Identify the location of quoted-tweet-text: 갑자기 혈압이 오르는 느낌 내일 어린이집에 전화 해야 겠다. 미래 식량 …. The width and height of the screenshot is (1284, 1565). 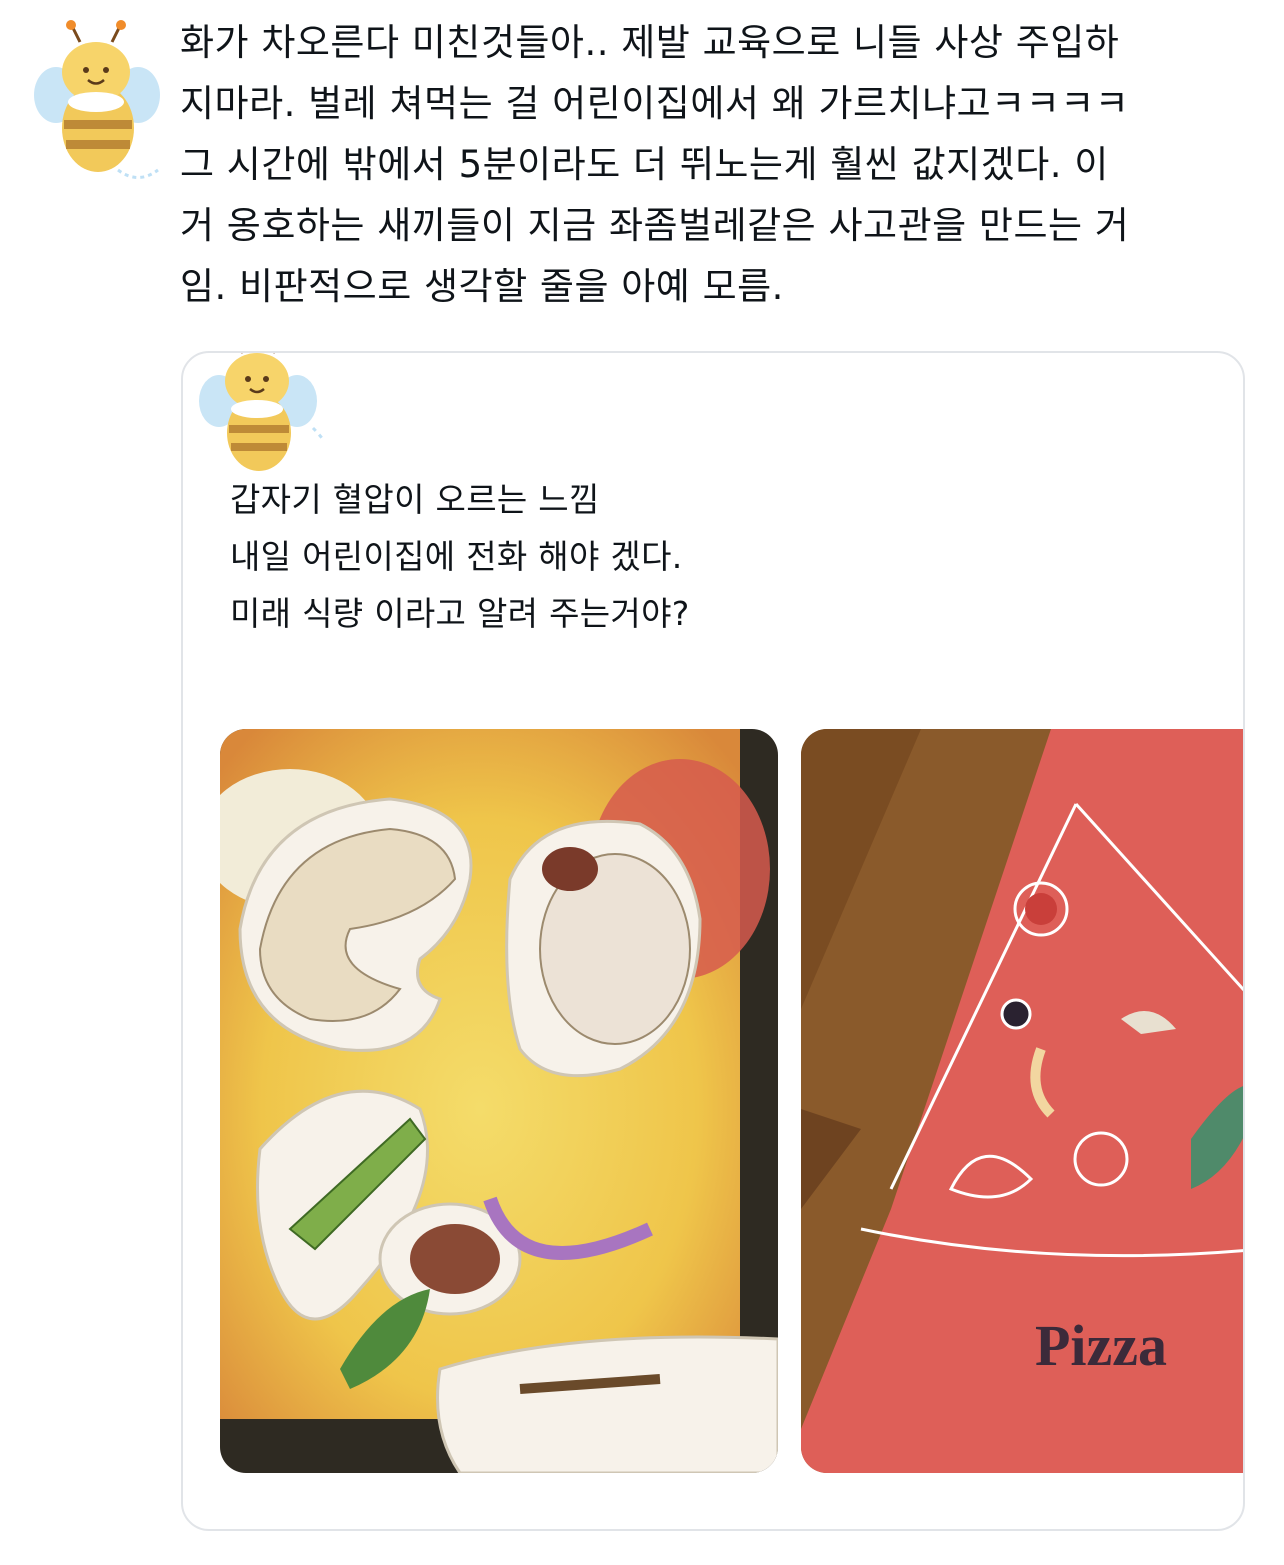
(680, 556).